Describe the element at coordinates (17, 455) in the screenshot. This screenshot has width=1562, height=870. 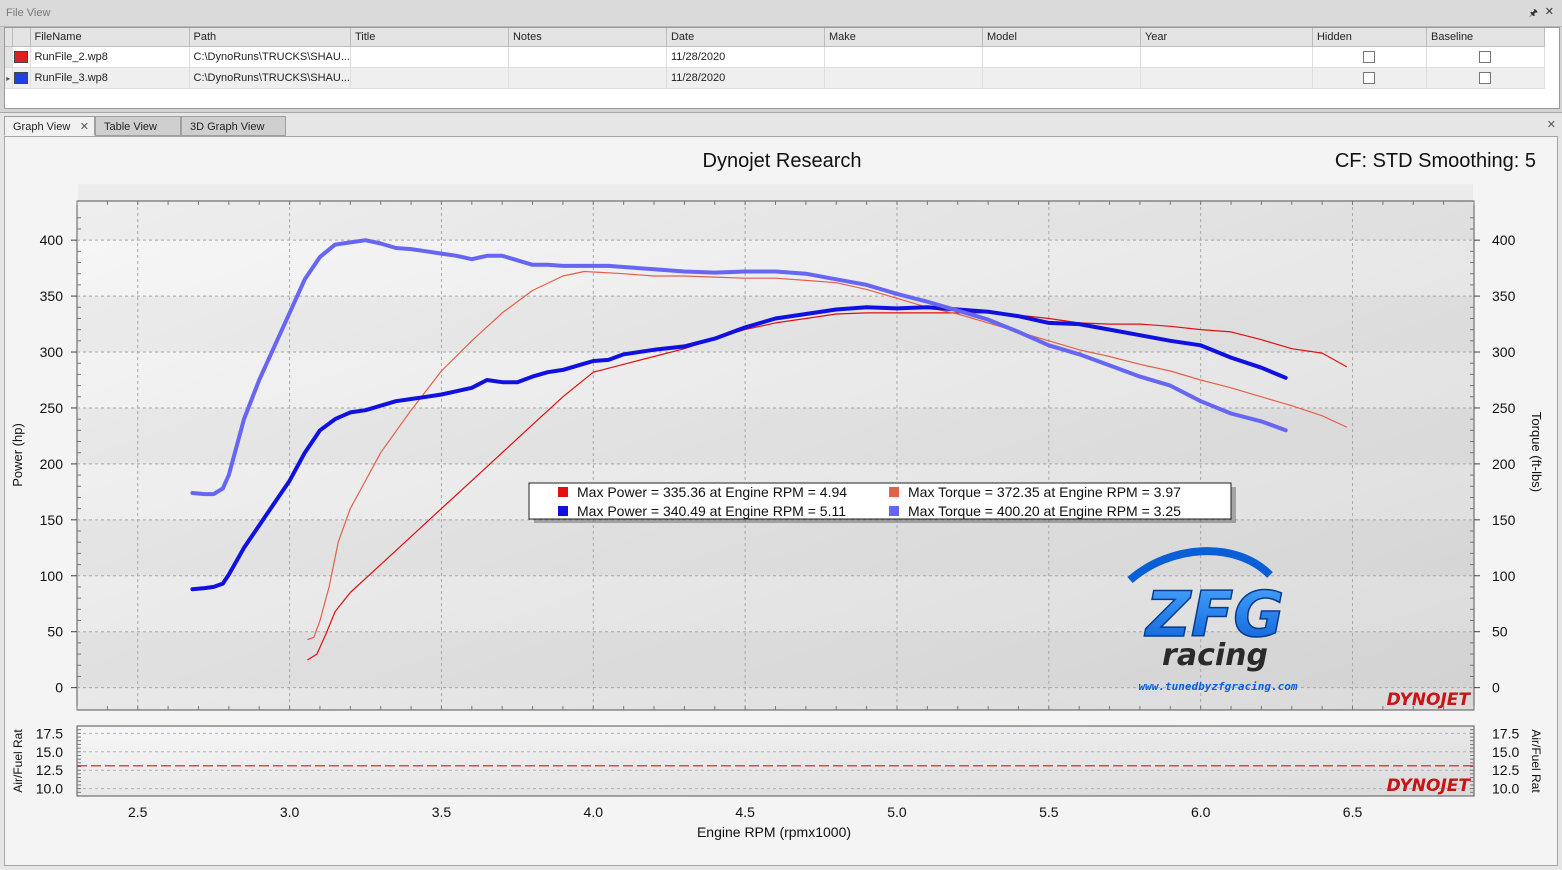
I see `y-axis-label-left: Power (hp)` at that location.